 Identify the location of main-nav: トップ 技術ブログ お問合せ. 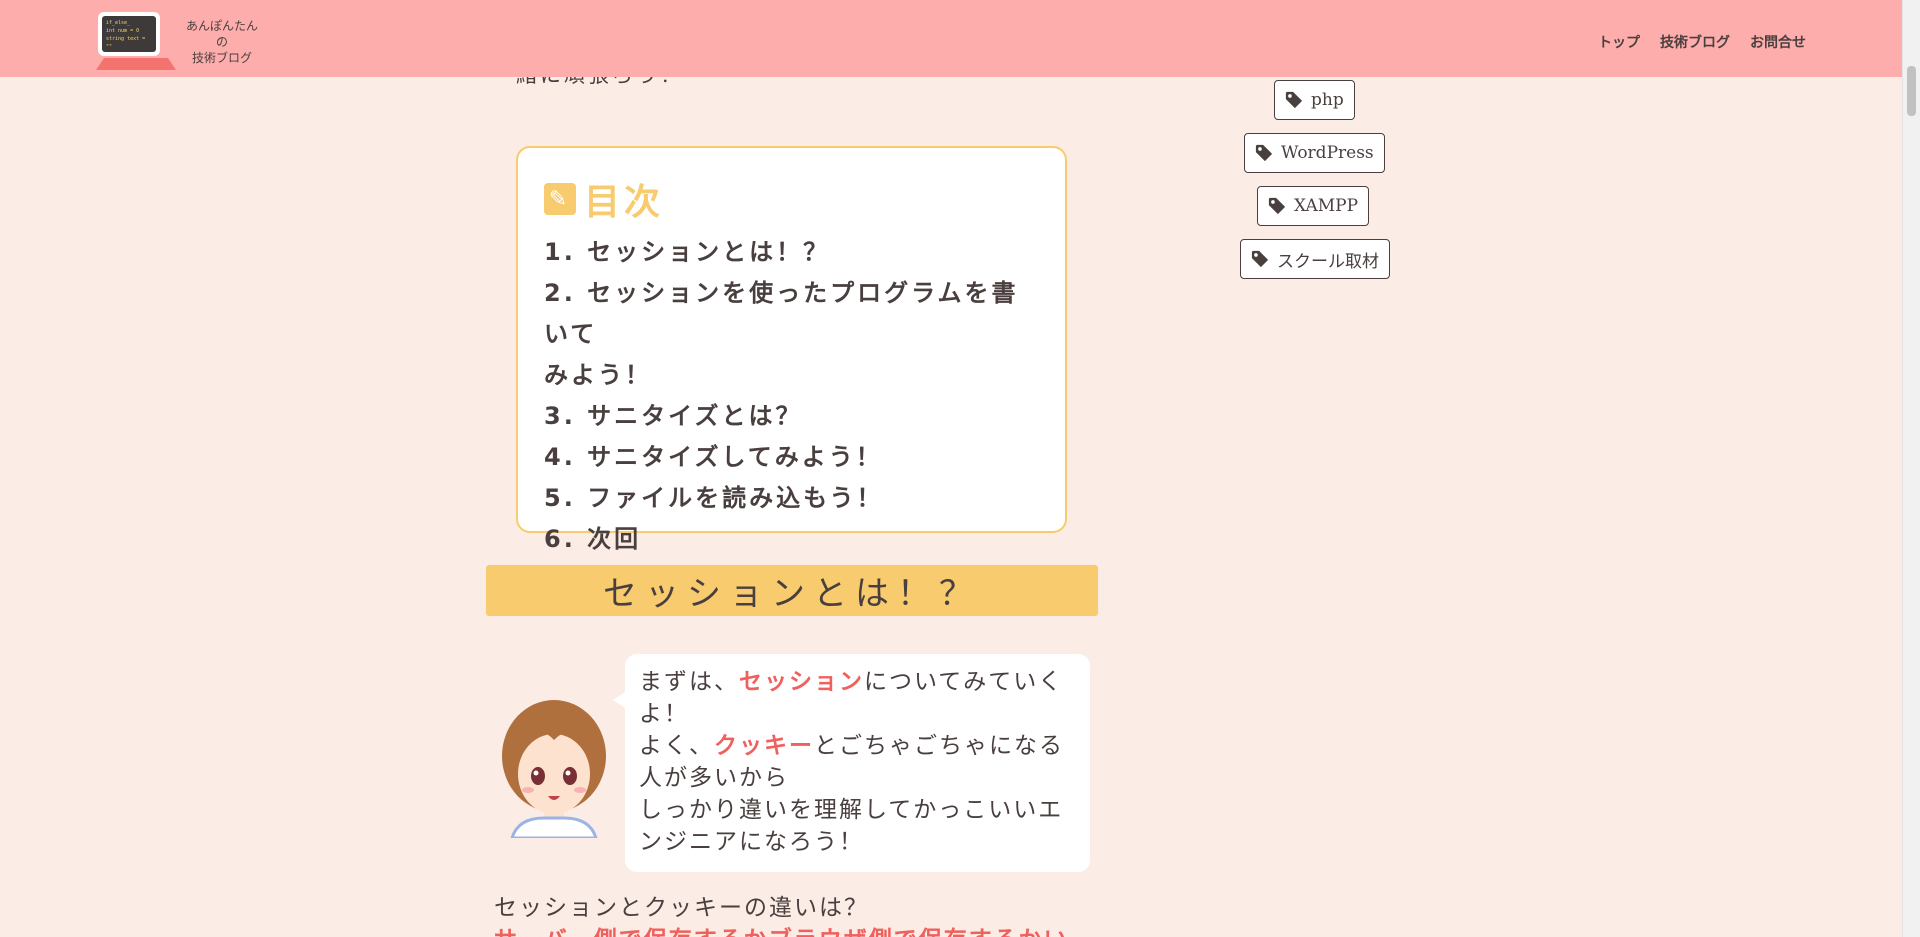
(1702, 42).